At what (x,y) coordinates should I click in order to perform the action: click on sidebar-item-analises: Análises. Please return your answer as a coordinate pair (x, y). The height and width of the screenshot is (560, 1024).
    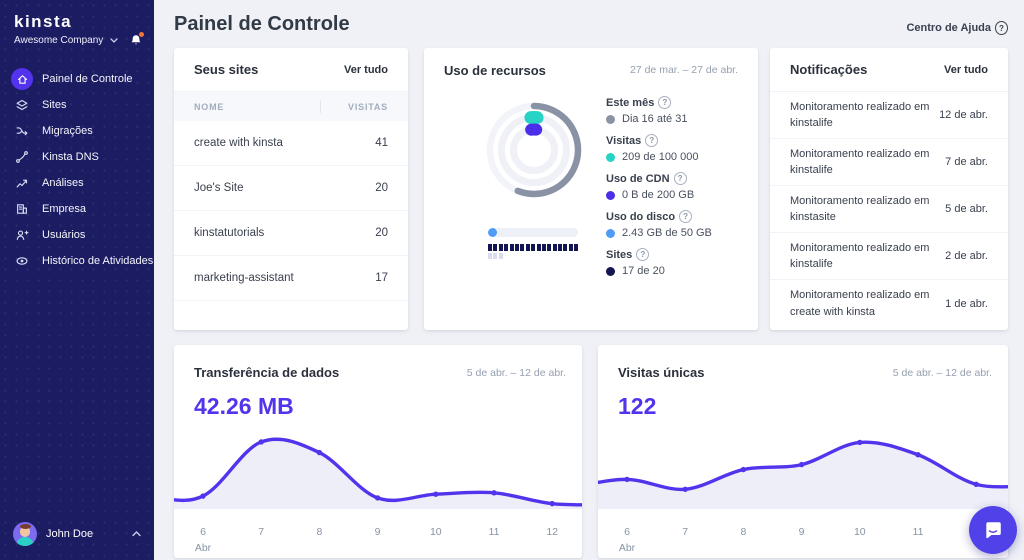
    Looking at the image, I should click on (77, 183).